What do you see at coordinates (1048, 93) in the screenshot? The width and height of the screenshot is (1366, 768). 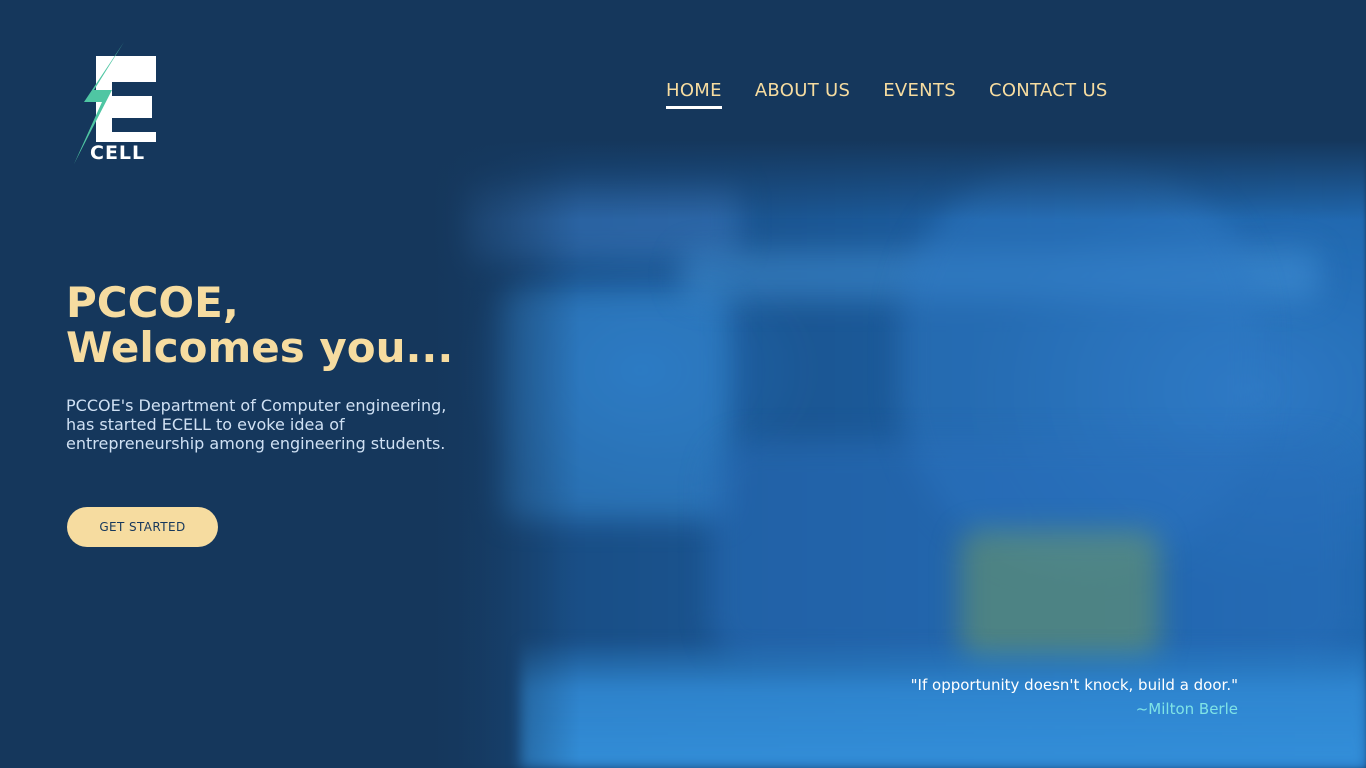 I see `nav-contact-us: CONTACT US` at bounding box center [1048, 93].